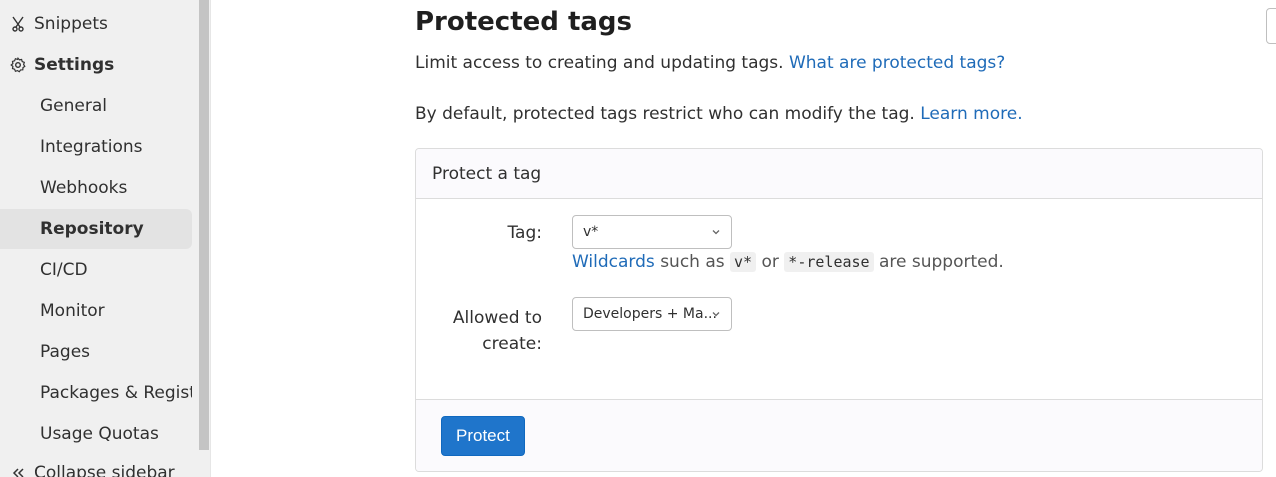 Image resolution: width=1276 pixels, height=477 pixels. Describe the element at coordinates (96, 434) in the screenshot. I see `sidebar-item-usage-quotas: Usage Quotas` at that location.